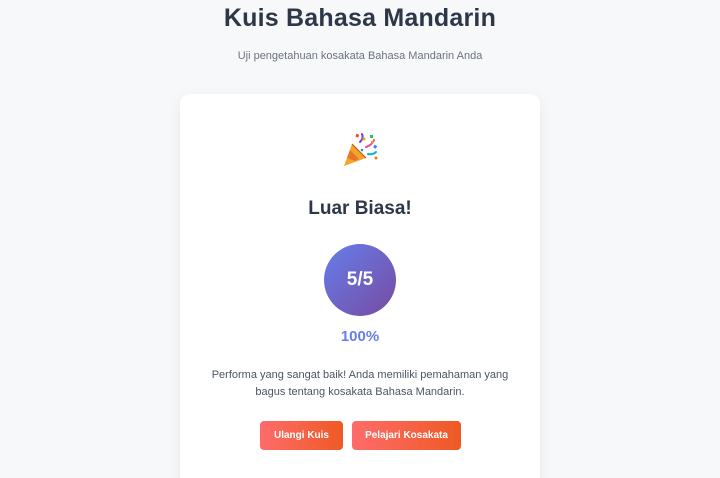 The image size is (720, 478). I want to click on score-text: 5/5, so click(360, 279).